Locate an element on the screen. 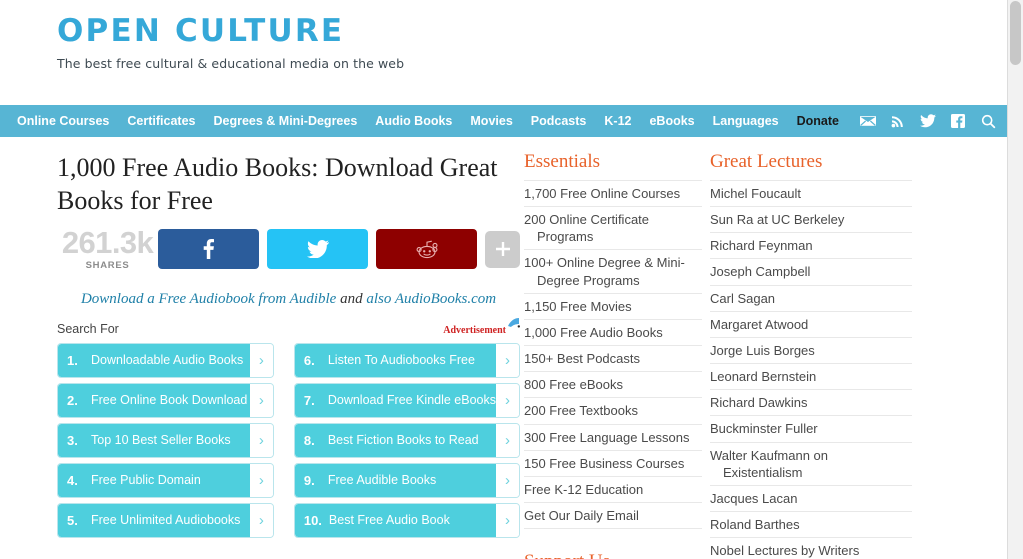  share-bar: 261.3k SHARES is located at coordinates (288, 249).